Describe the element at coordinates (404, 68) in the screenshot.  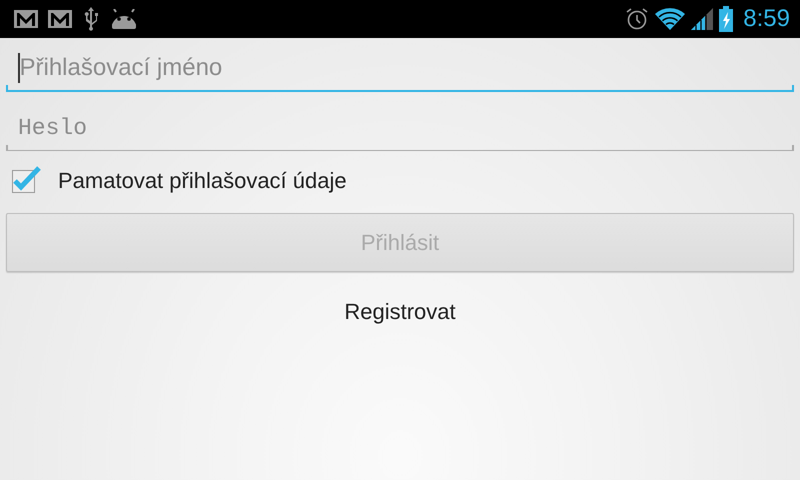
I see `username-field: Přihlašovací jméno` at that location.